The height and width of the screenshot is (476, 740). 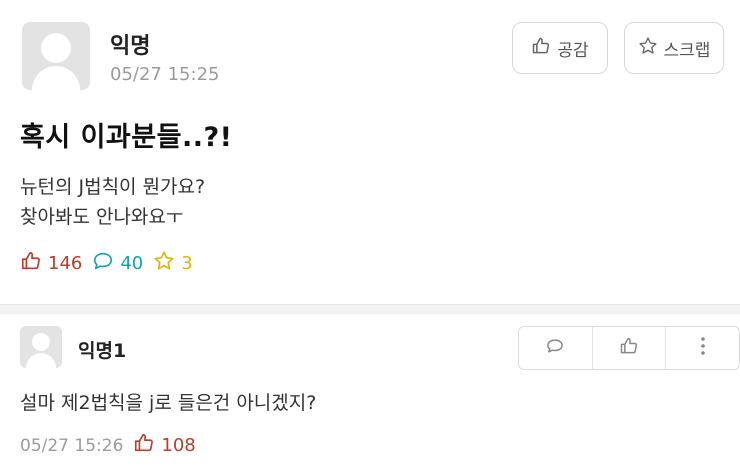 I want to click on comment-like-count-value: 108, so click(x=178, y=445).